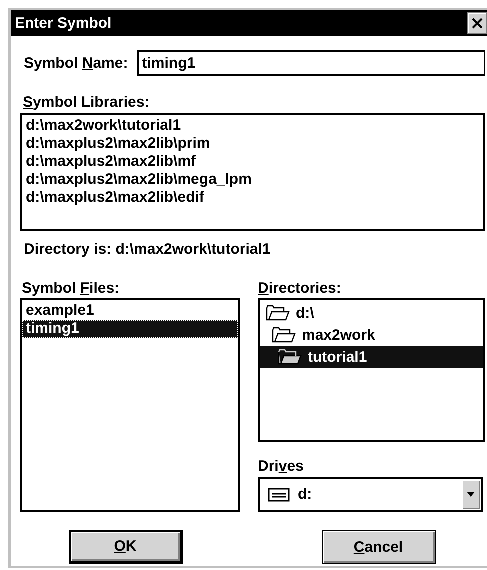  Describe the element at coordinates (252, 126) in the screenshot. I see `library-item: d:\max2work\tutorial1` at that location.